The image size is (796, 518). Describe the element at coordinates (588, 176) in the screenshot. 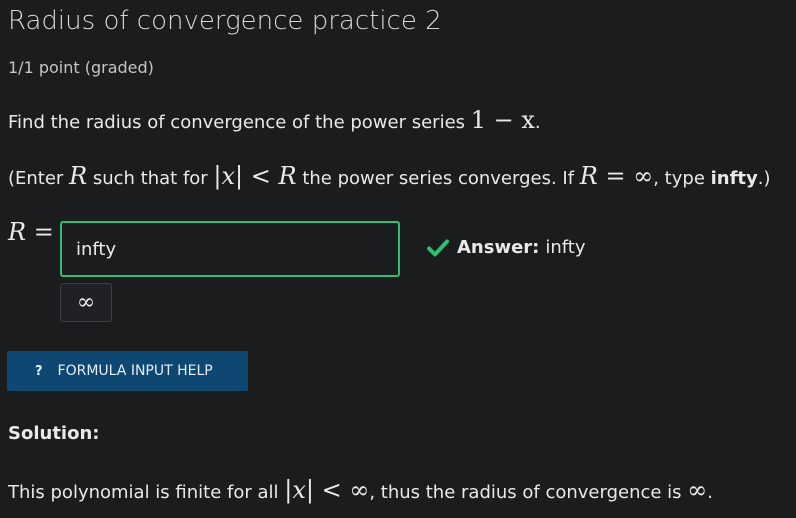

I see `hint-math-r3: R` at that location.